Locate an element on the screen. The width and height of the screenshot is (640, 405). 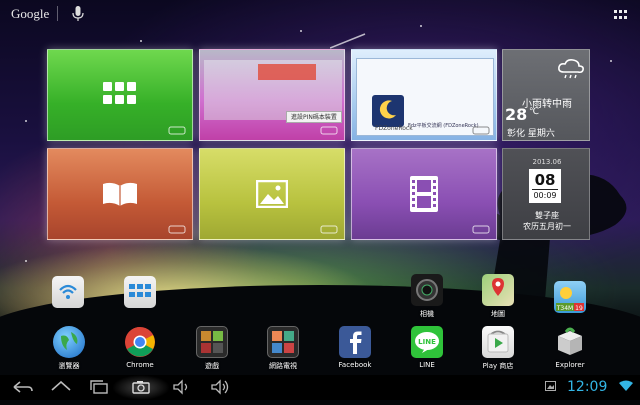
microphone-icon is located at coordinates (78, 14).